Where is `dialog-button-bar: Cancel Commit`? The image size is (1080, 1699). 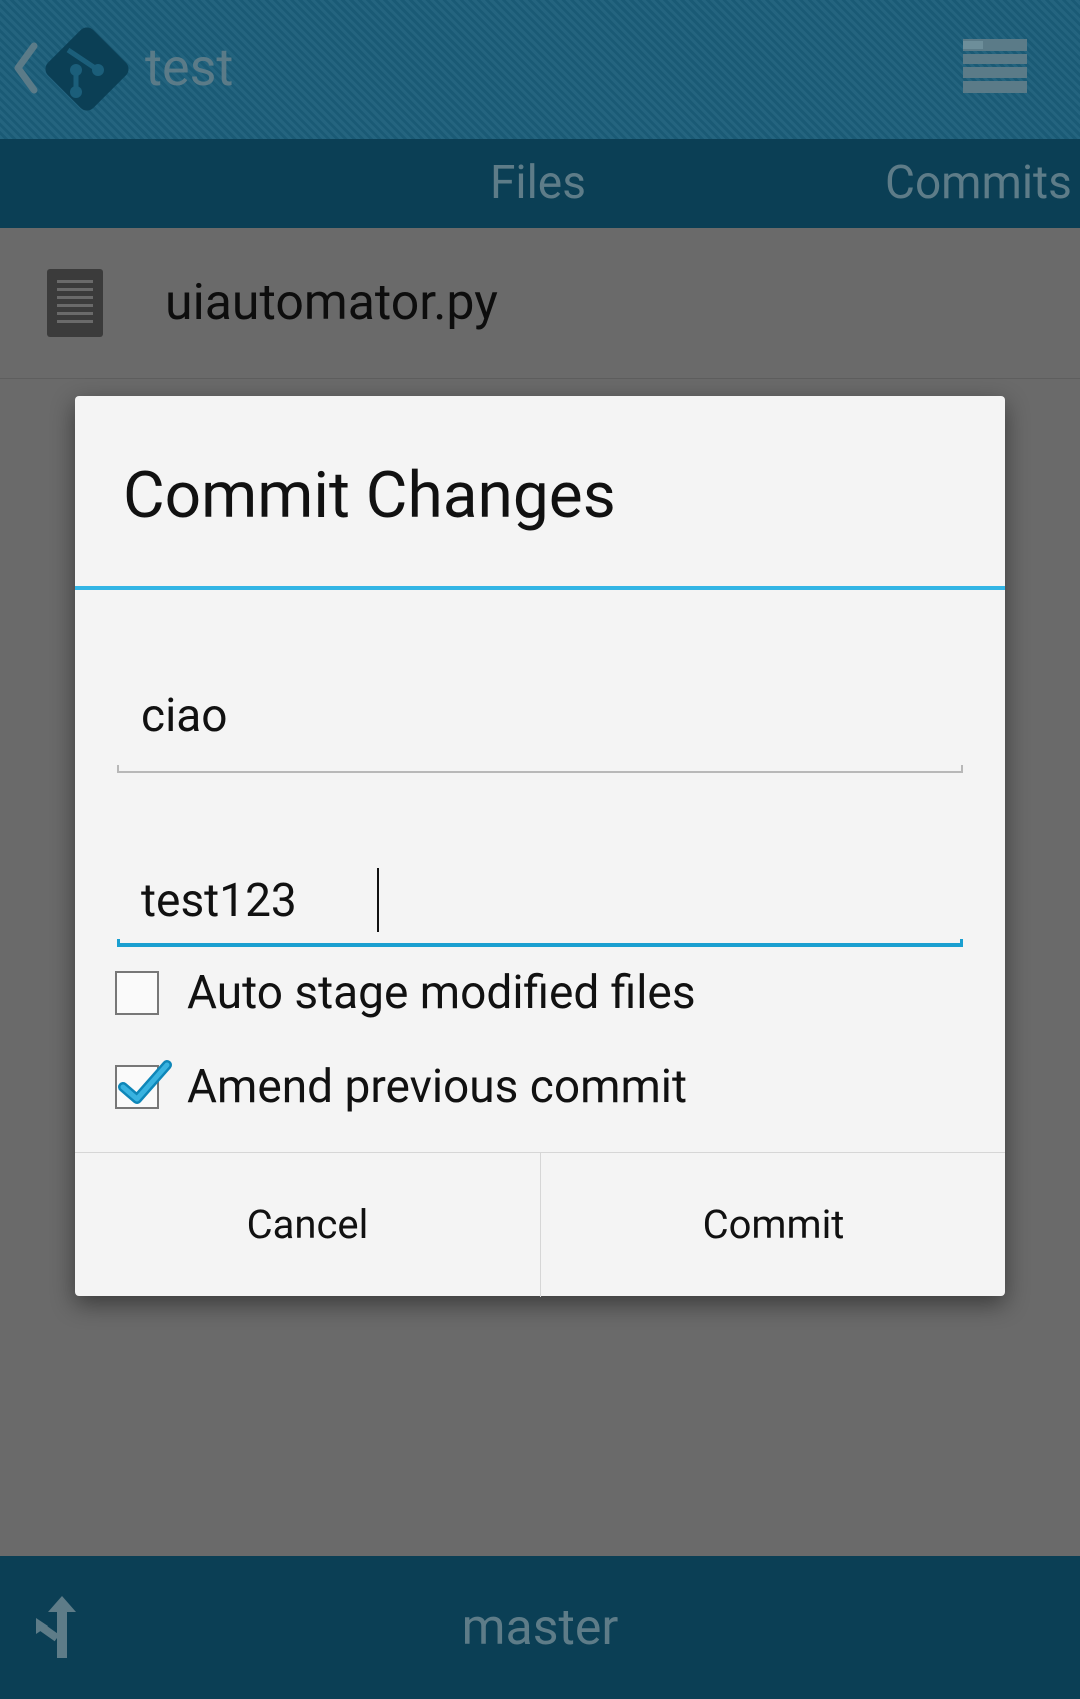
dialog-button-bar: Cancel Commit is located at coordinates (540, 1224).